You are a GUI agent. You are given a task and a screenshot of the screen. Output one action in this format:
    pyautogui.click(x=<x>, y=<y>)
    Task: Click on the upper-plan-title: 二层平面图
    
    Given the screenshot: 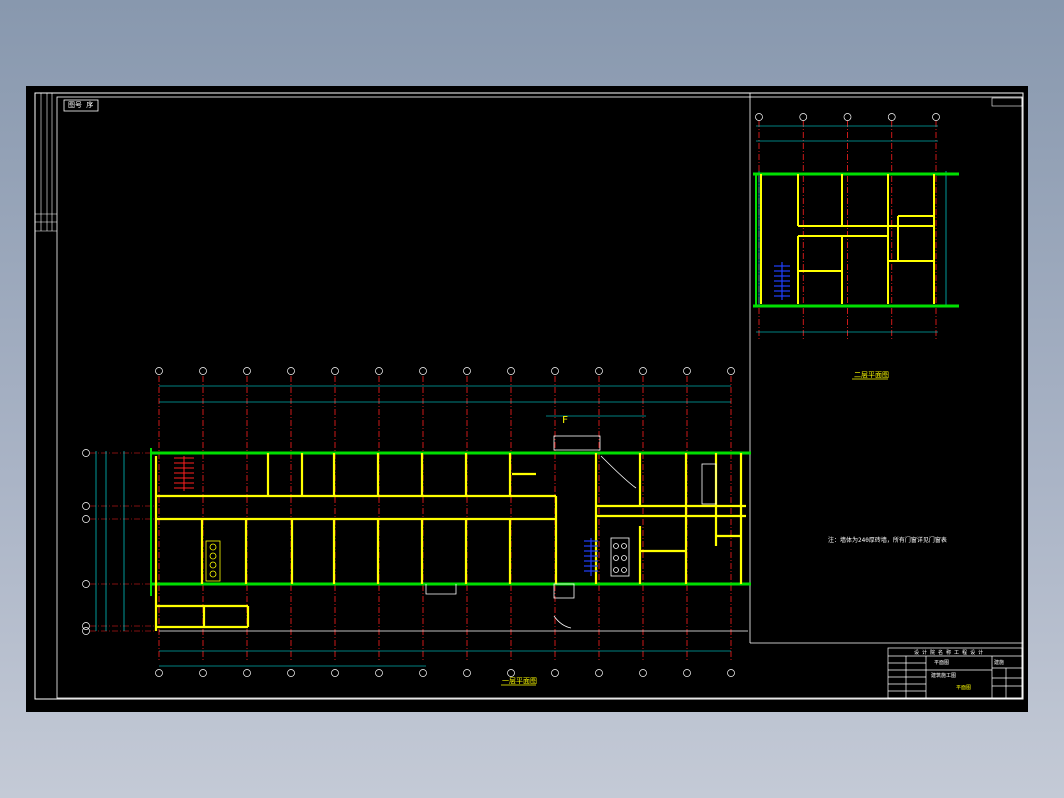 What is the action you would take?
    pyautogui.click(x=871, y=375)
    